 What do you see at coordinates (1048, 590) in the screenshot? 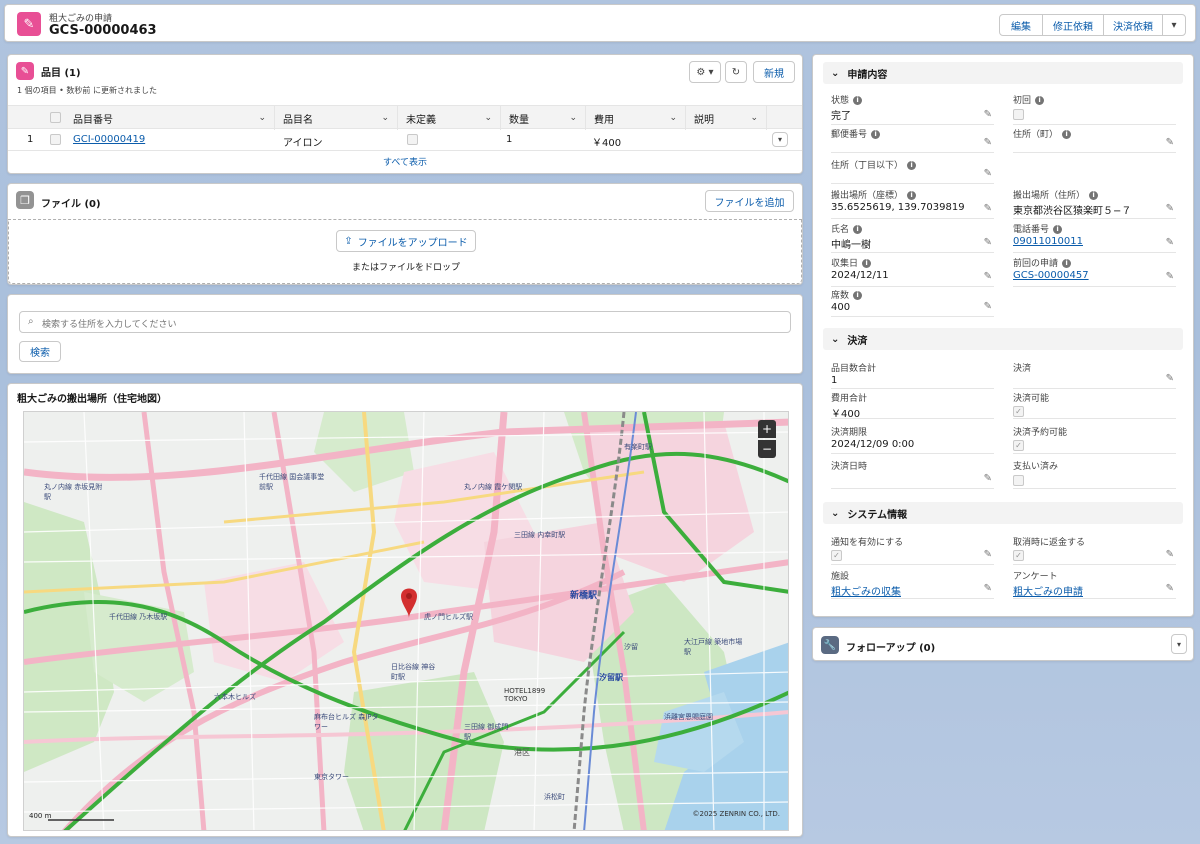
I see `survey-link: 粗大ごみの申請` at bounding box center [1048, 590].